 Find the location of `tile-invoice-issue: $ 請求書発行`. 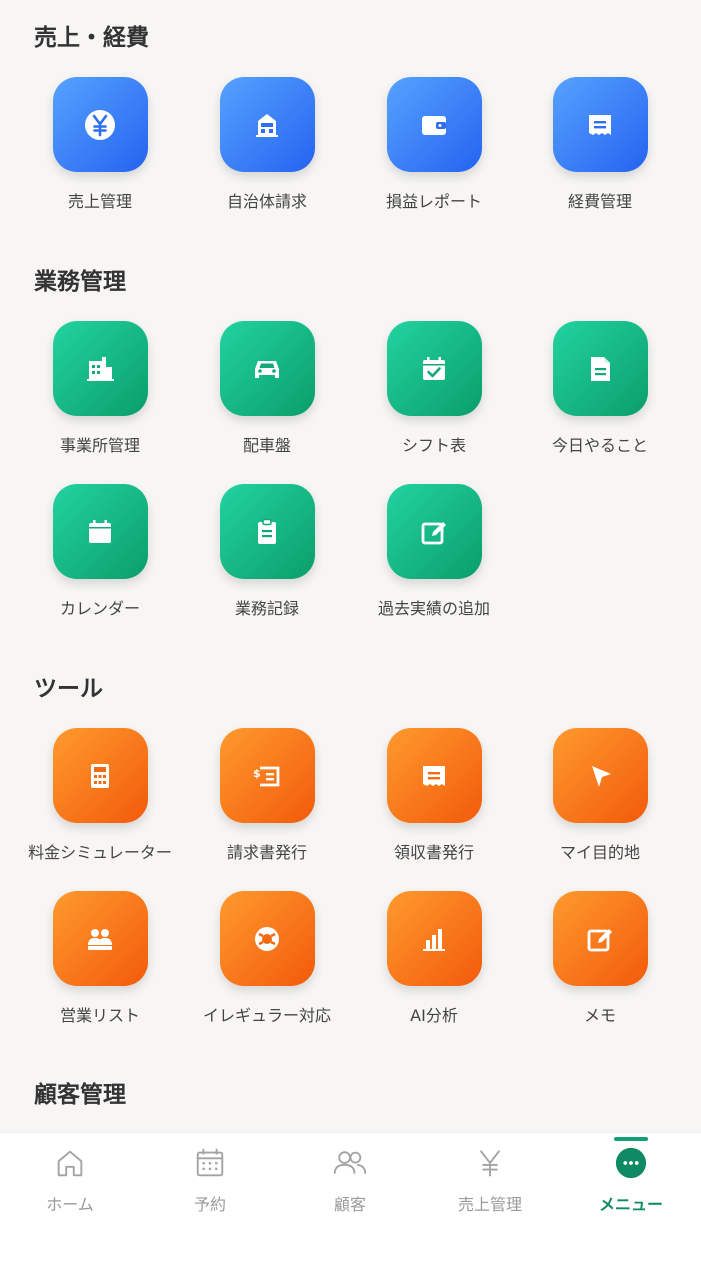

tile-invoice-issue: $ 請求書発行 is located at coordinates (267, 798).